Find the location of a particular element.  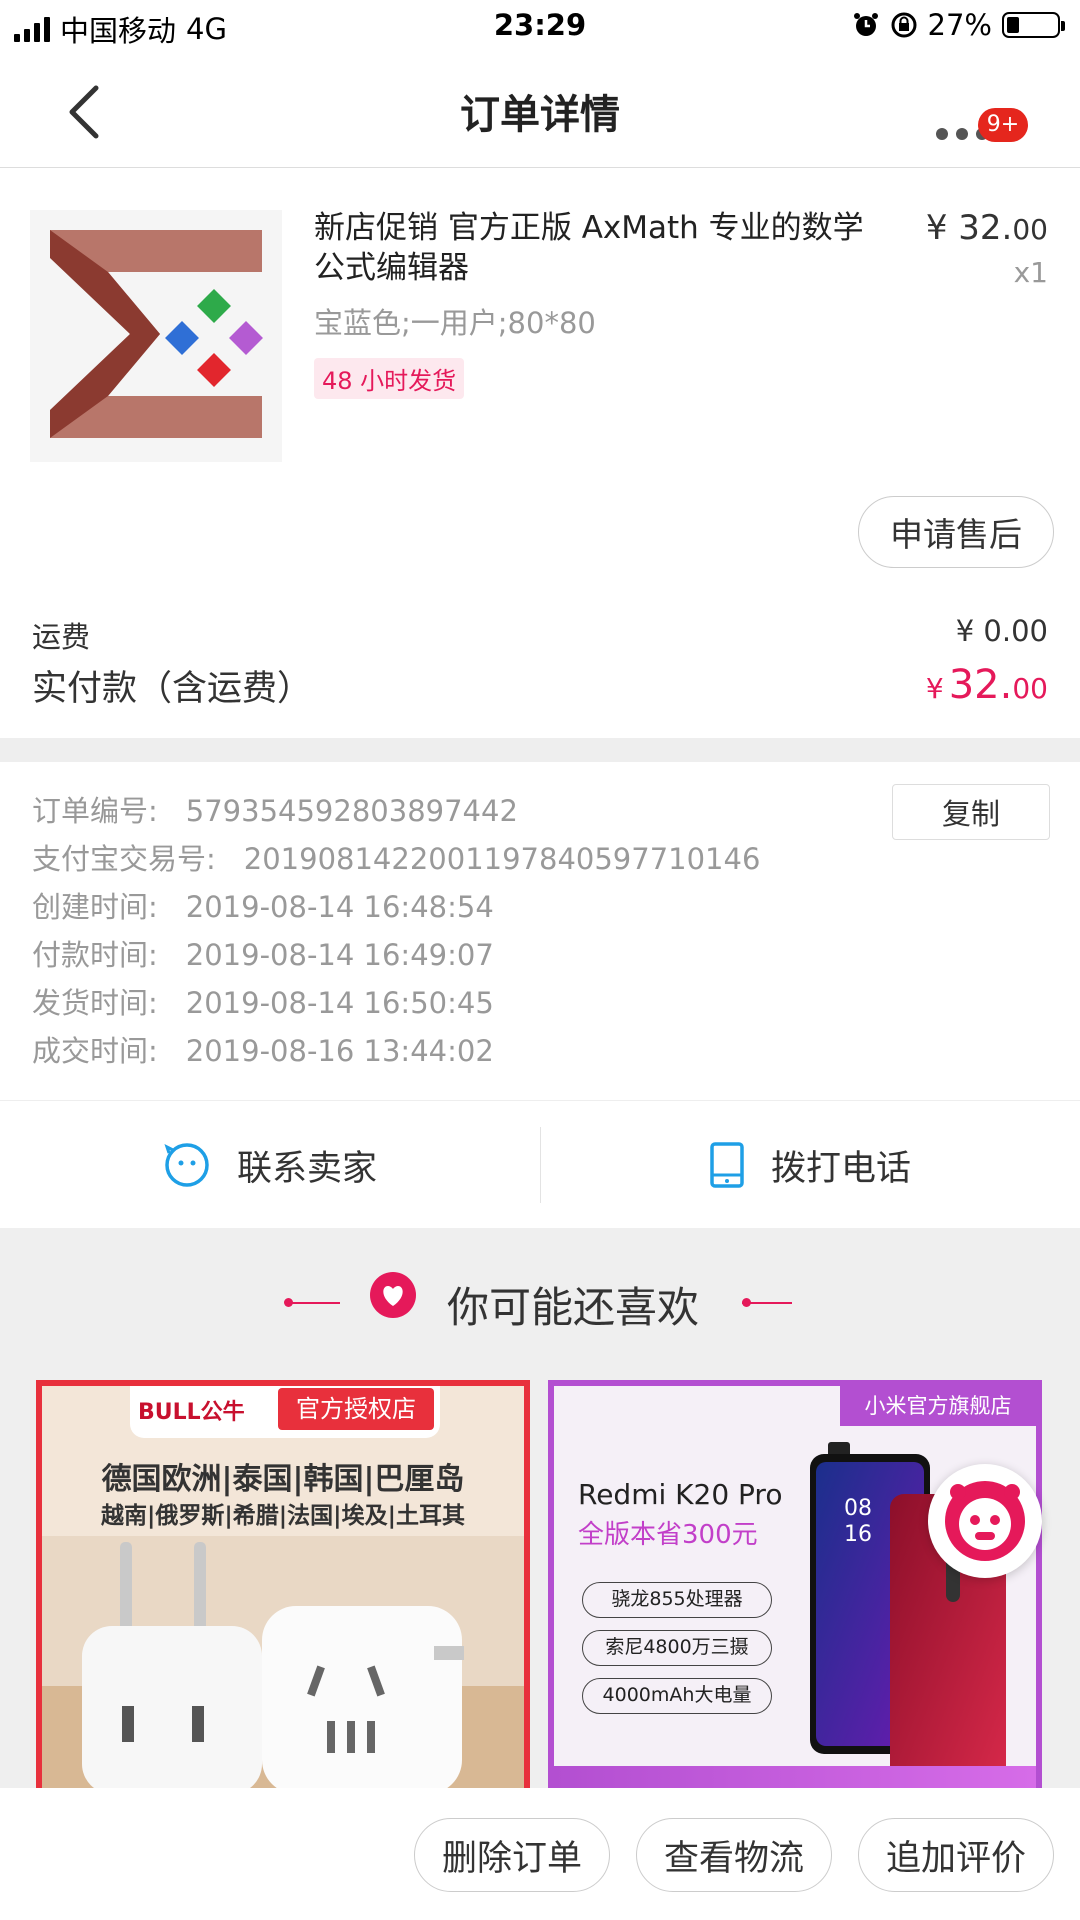

product-thumbnail is located at coordinates (156, 336).